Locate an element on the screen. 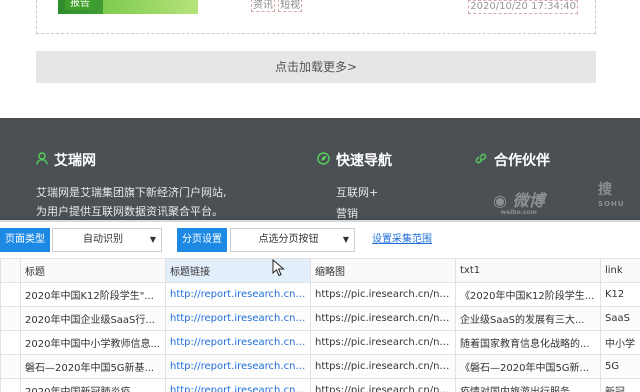 The width and height of the screenshot is (640, 392). footer-partners-title: 合作伙伴 is located at coordinates (522, 161).